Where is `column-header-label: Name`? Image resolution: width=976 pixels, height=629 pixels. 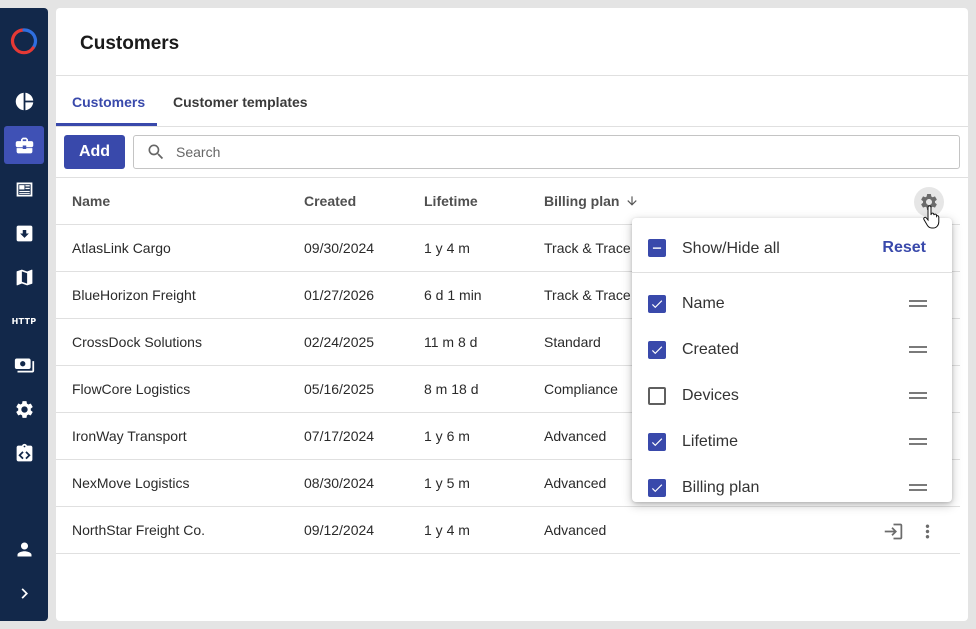 column-header-label: Name is located at coordinates (91, 201).